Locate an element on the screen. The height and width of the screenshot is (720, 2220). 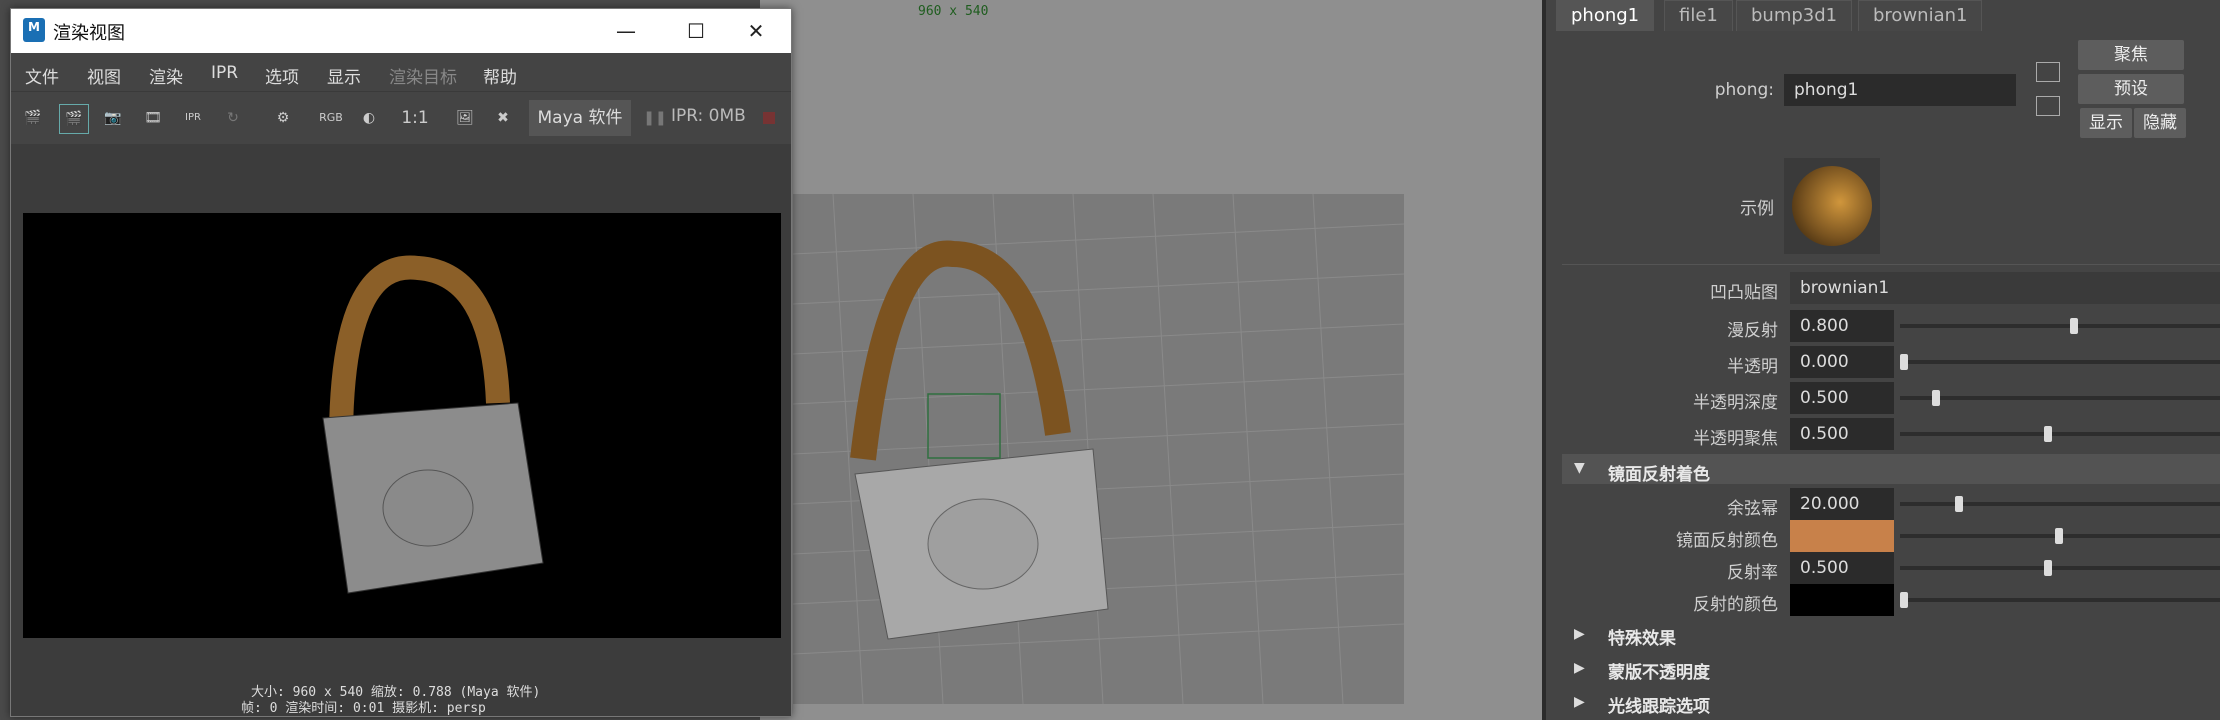
divider is located at coordinates (1891, 264).